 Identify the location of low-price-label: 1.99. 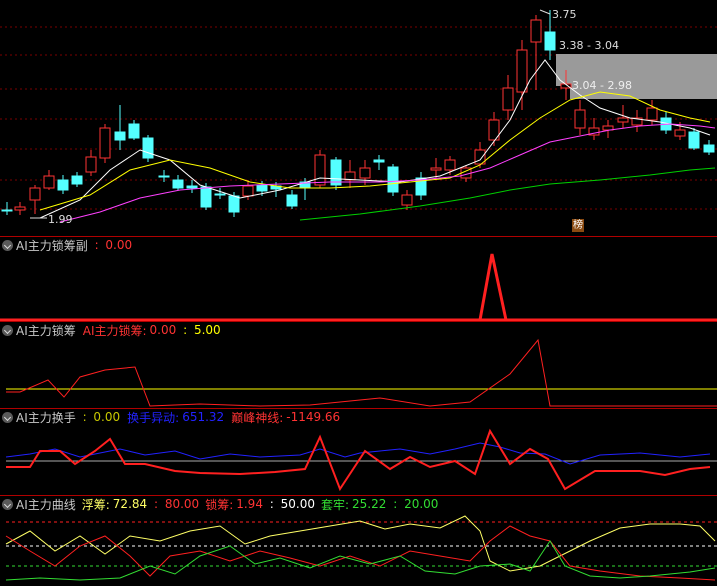
(60, 219).